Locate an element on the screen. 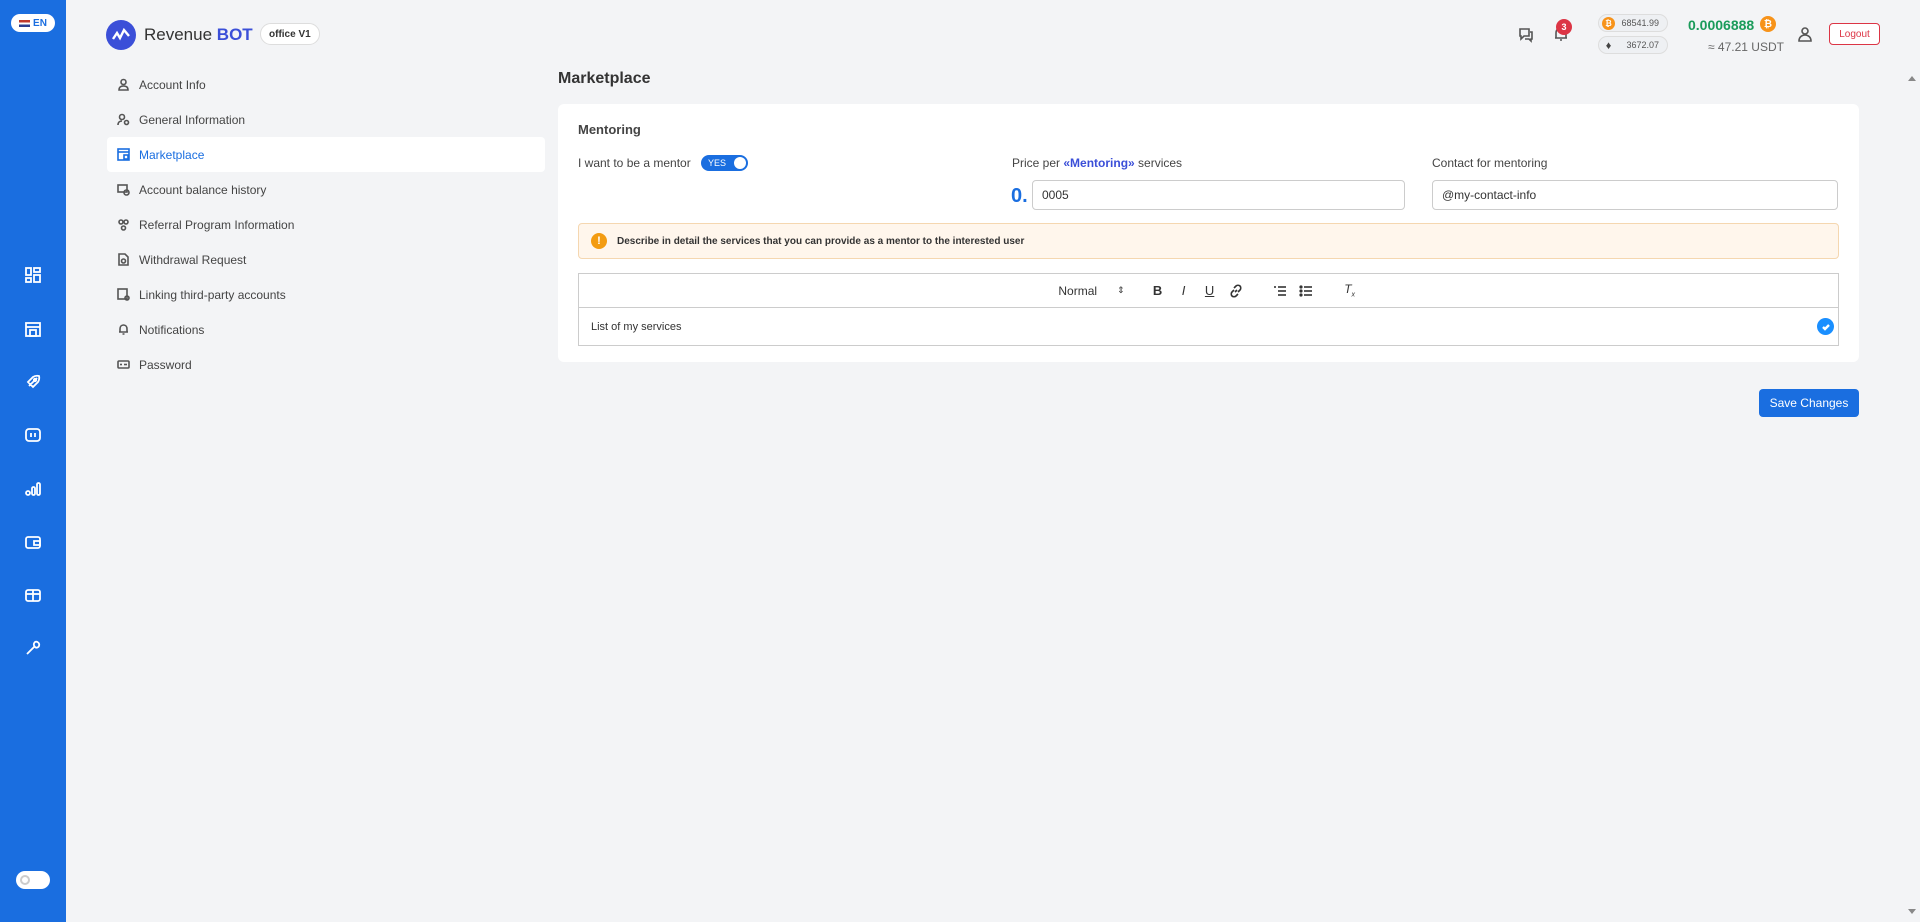 Image resolution: width=1920 pixels, height=922 pixels. btc-price-pill: ₿ 68541.99 is located at coordinates (1633, 23).